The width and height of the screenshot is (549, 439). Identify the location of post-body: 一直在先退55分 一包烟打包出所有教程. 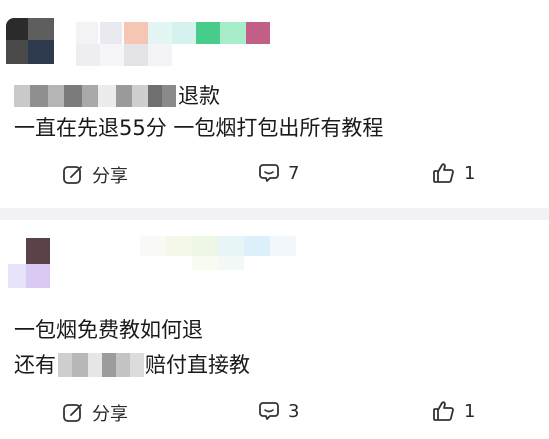
(198, 128).